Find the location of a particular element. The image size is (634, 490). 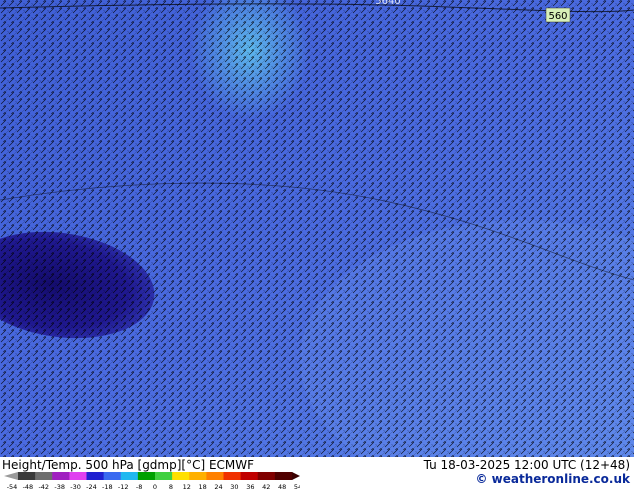

scale-tick-label: -30 is located at coordinates (75, 486).